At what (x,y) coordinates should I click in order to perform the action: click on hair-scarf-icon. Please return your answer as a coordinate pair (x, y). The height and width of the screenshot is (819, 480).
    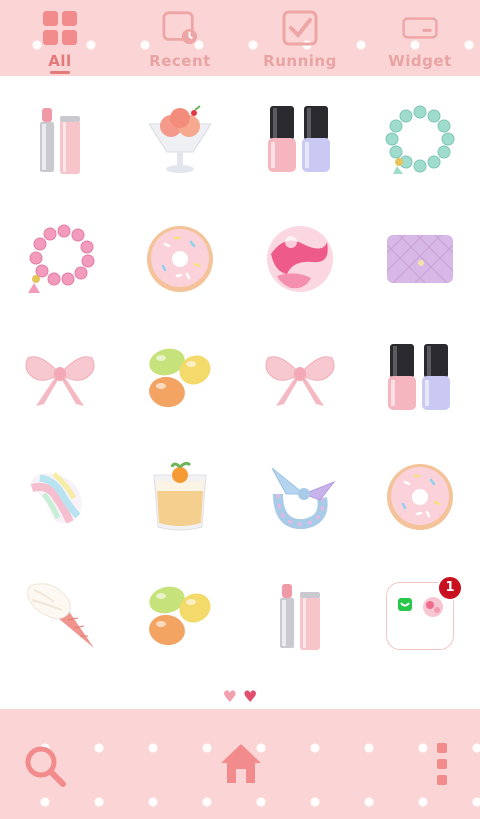
    Looking at the image, I should click on (303, 498).